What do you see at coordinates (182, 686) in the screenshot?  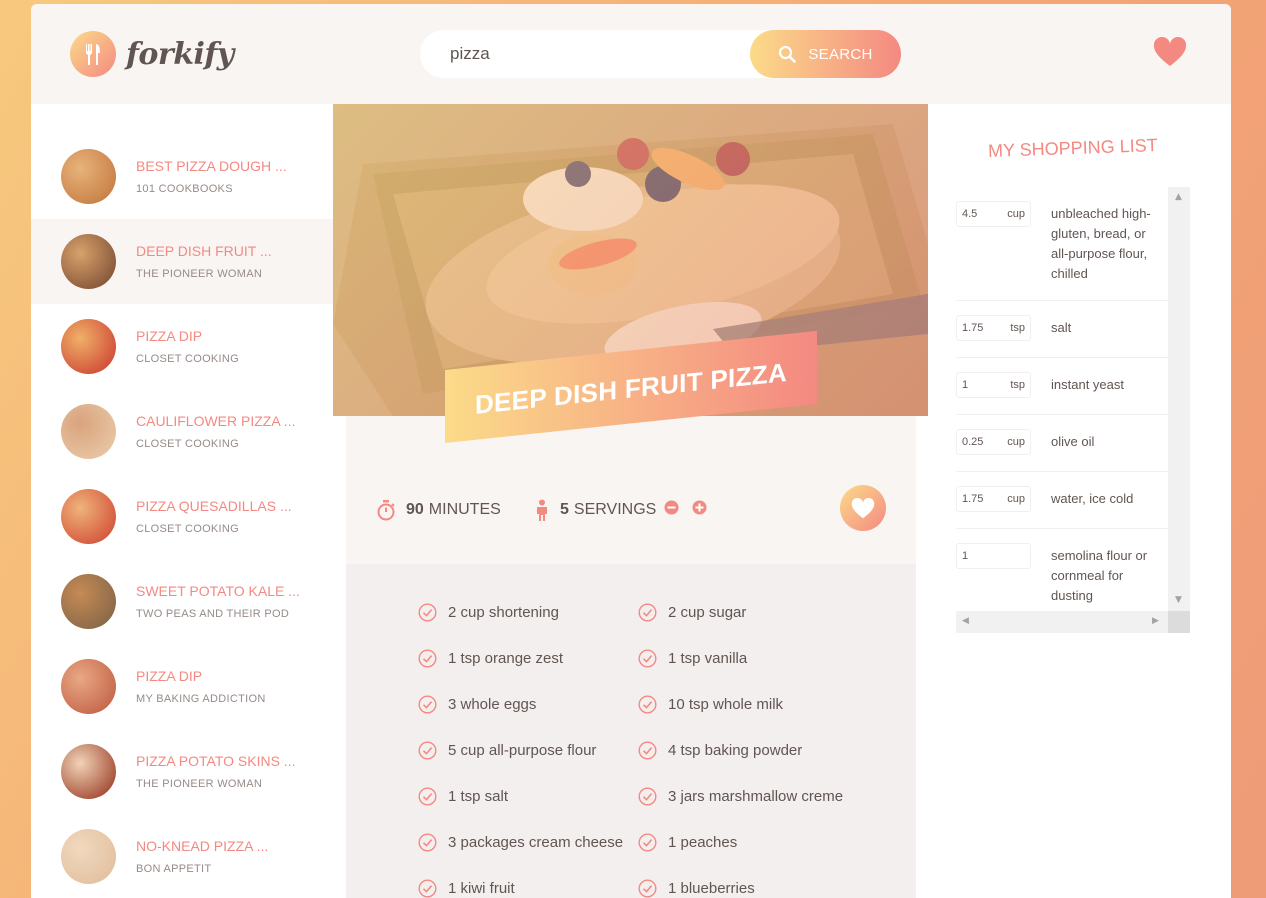 I see `result-item: PIZZA DIP MY BAKING ADDICTION` at bounding box center [182, 686].